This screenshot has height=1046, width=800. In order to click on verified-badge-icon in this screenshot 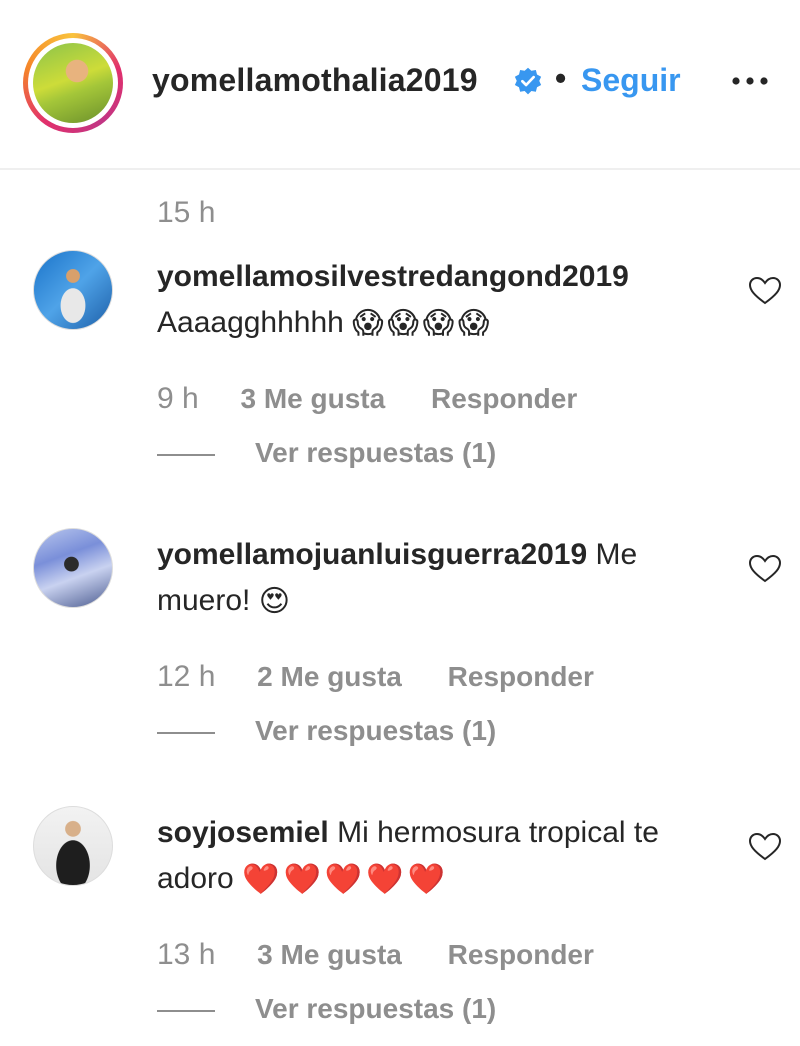, I will do `click(528, 81)`.